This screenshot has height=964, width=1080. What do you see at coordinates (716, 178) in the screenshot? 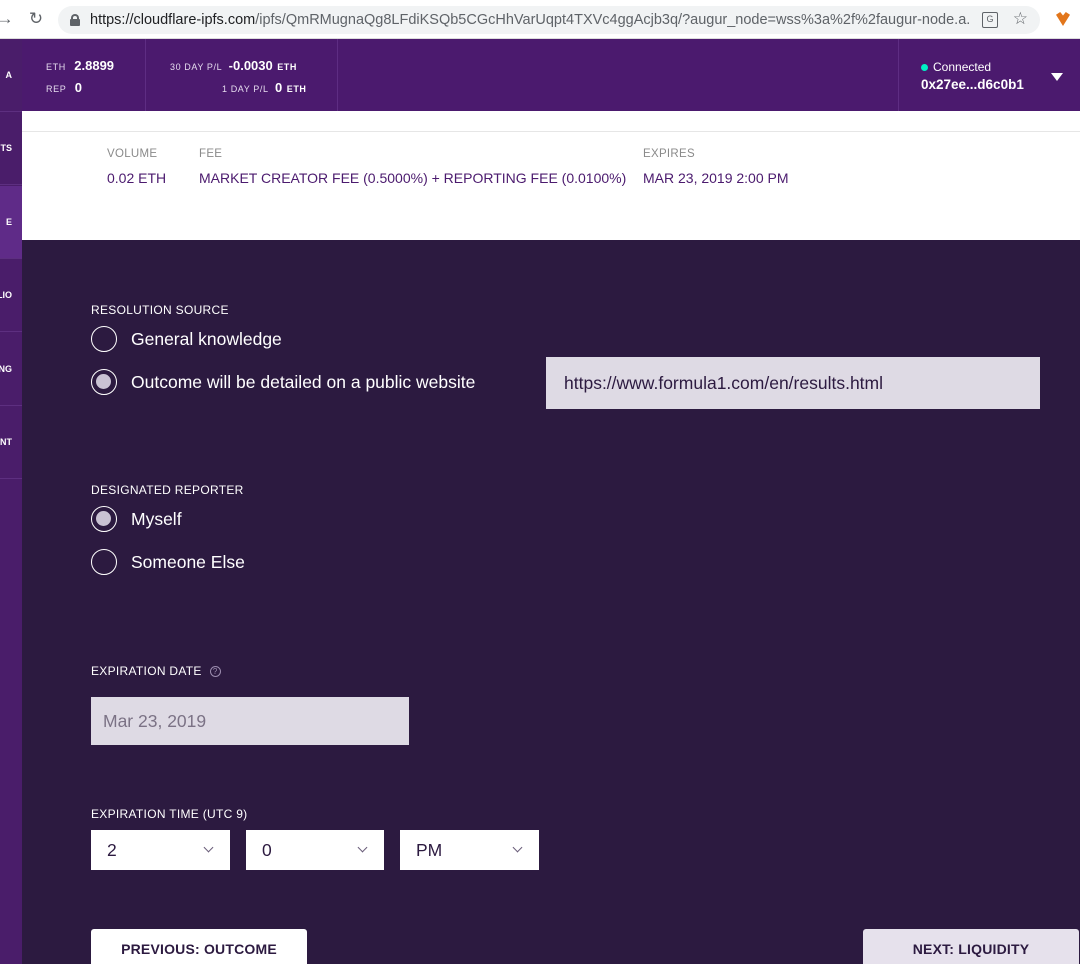
I see `expires-value: MAR 23, 2019 2:00 PM` at bounding box center [716, 178].